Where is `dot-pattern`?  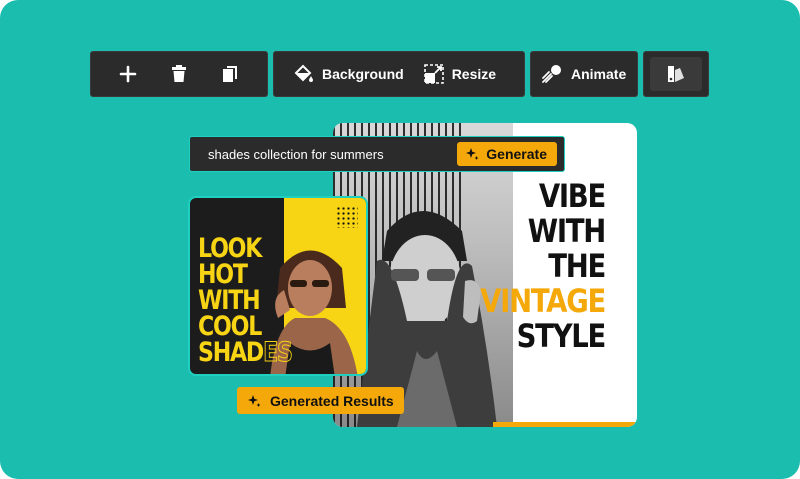
dot-pattern is located at coordinates (347, 217).